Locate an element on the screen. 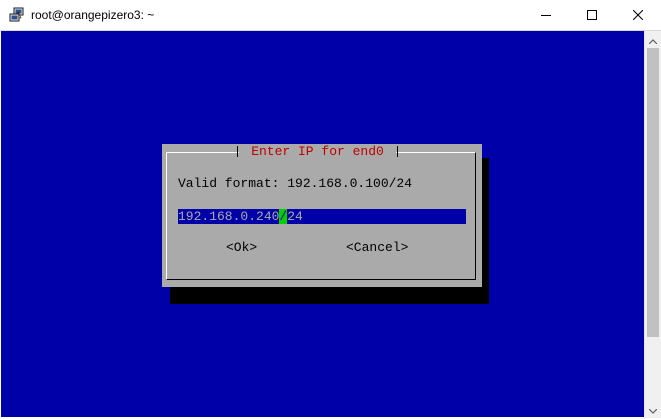  input-text-before-cursor: 192.168.0.240 is located at coordinates (229, 216).